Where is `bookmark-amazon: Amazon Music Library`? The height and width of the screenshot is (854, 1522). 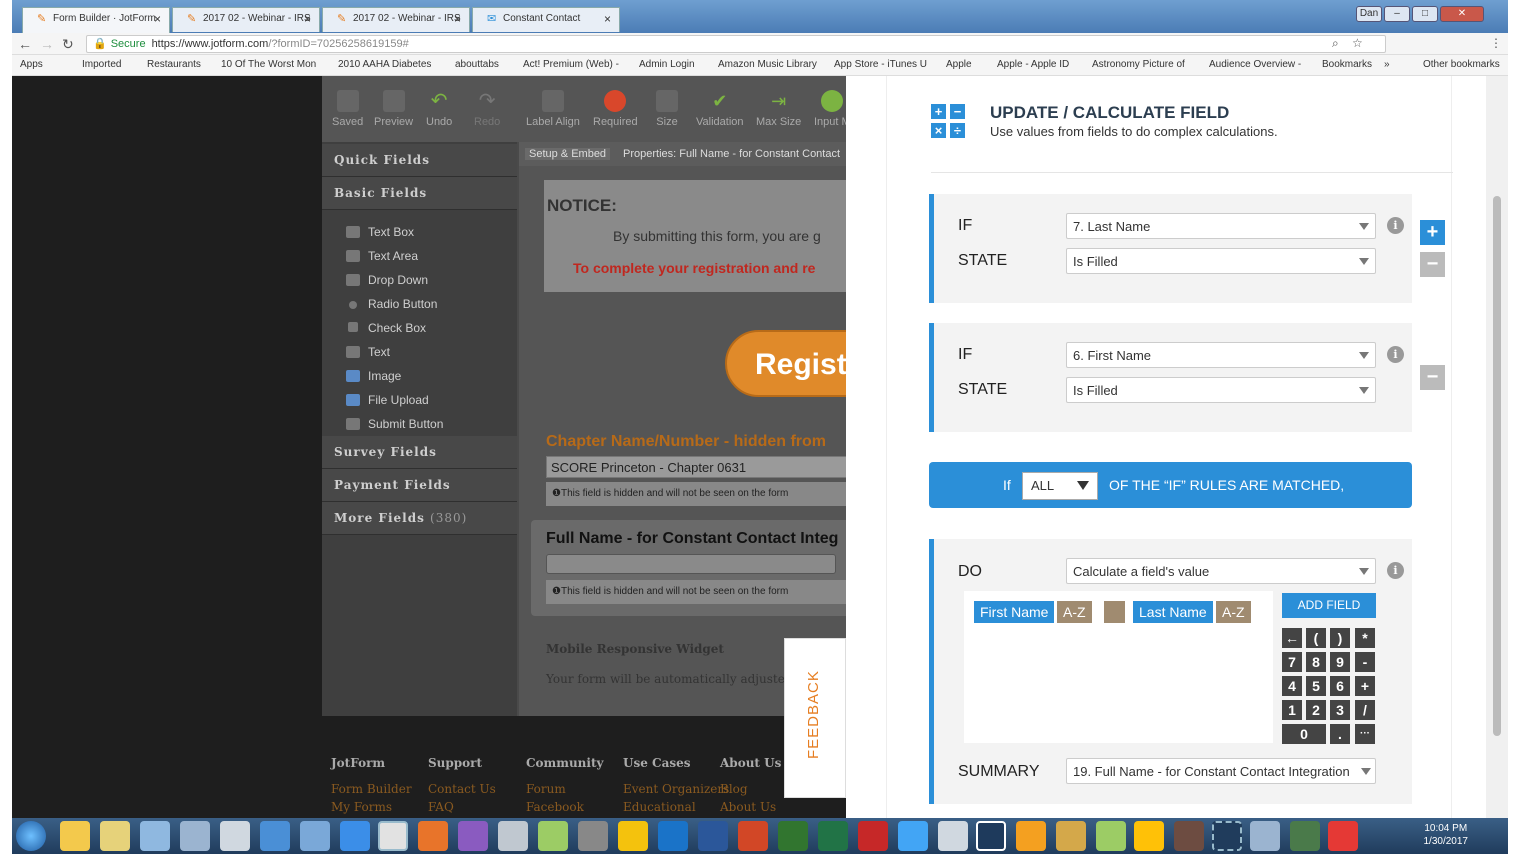 bookmark-amazon: Amazon Music Library is located at coordinates (767, 64).